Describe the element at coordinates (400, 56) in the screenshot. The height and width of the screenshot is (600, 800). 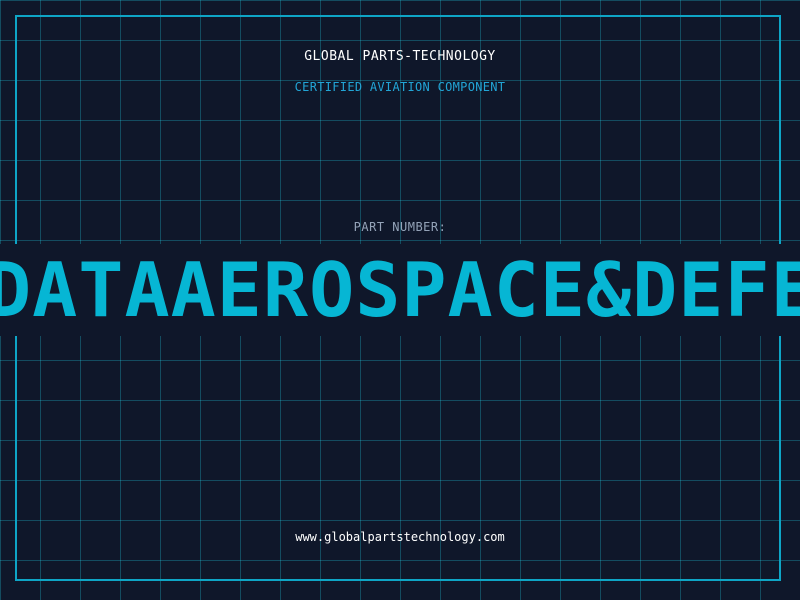
I see `company-name: GLOBAL PARTS-TECHNOLOGY` at that location.